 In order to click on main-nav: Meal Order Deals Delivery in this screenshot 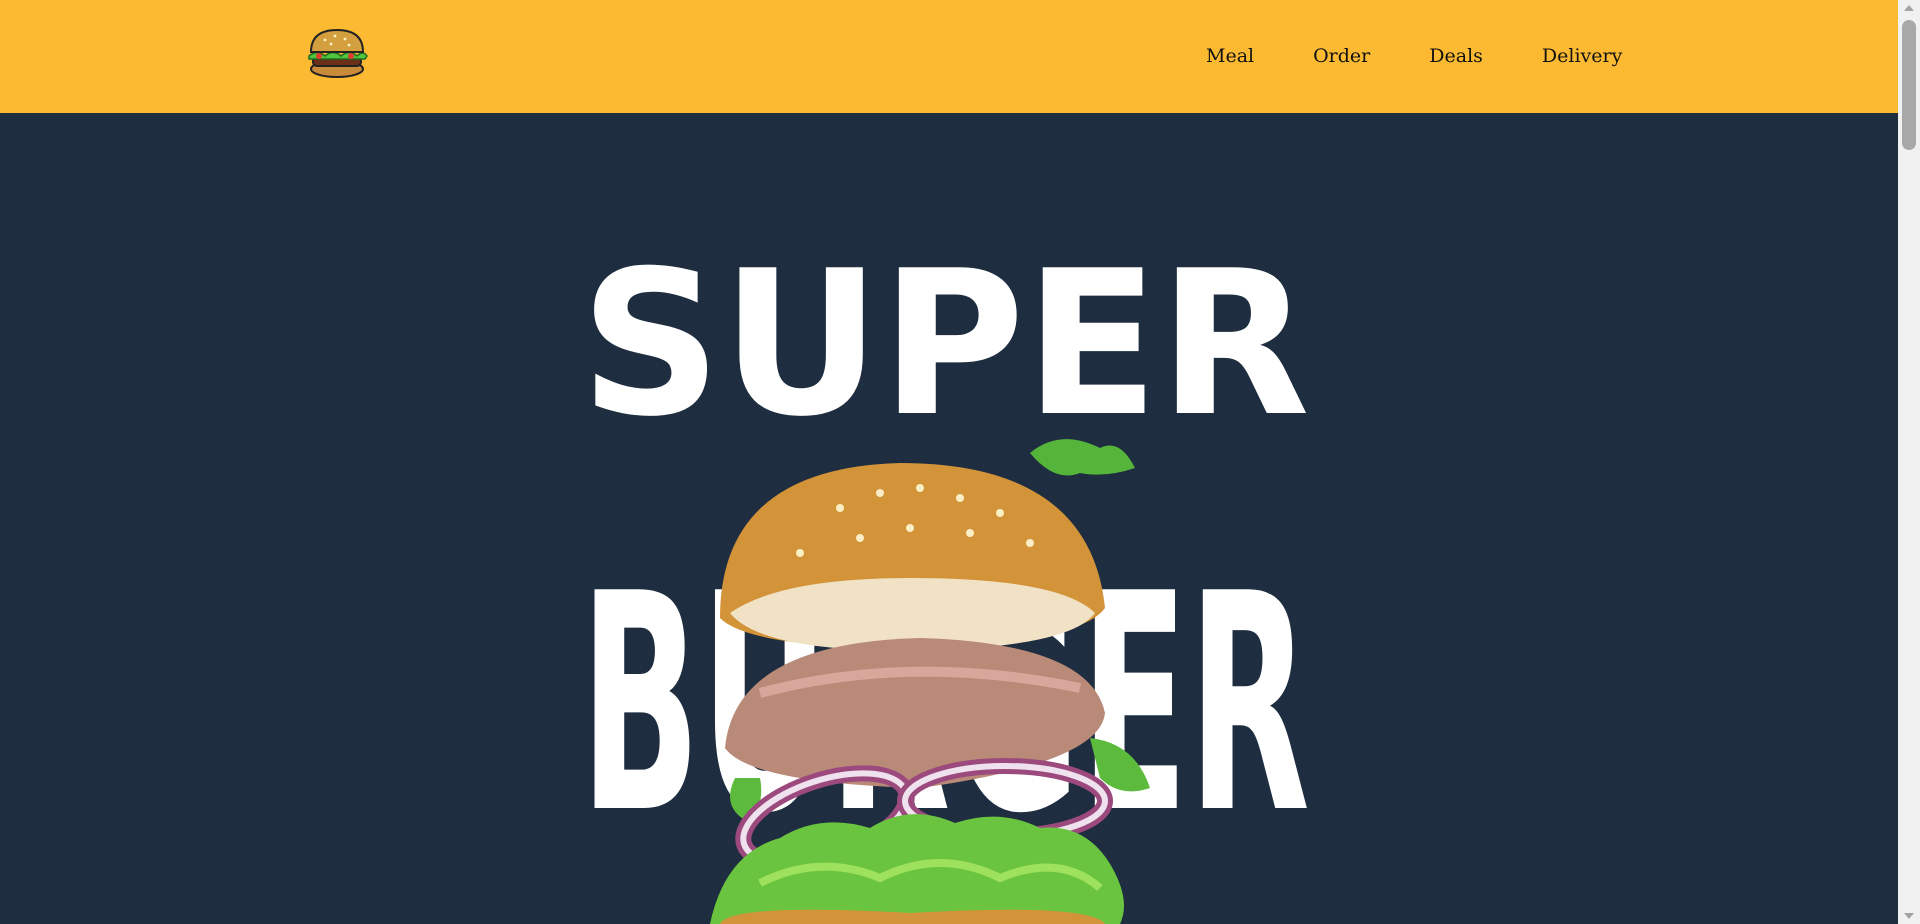, I will do `click(1414, 56)`.